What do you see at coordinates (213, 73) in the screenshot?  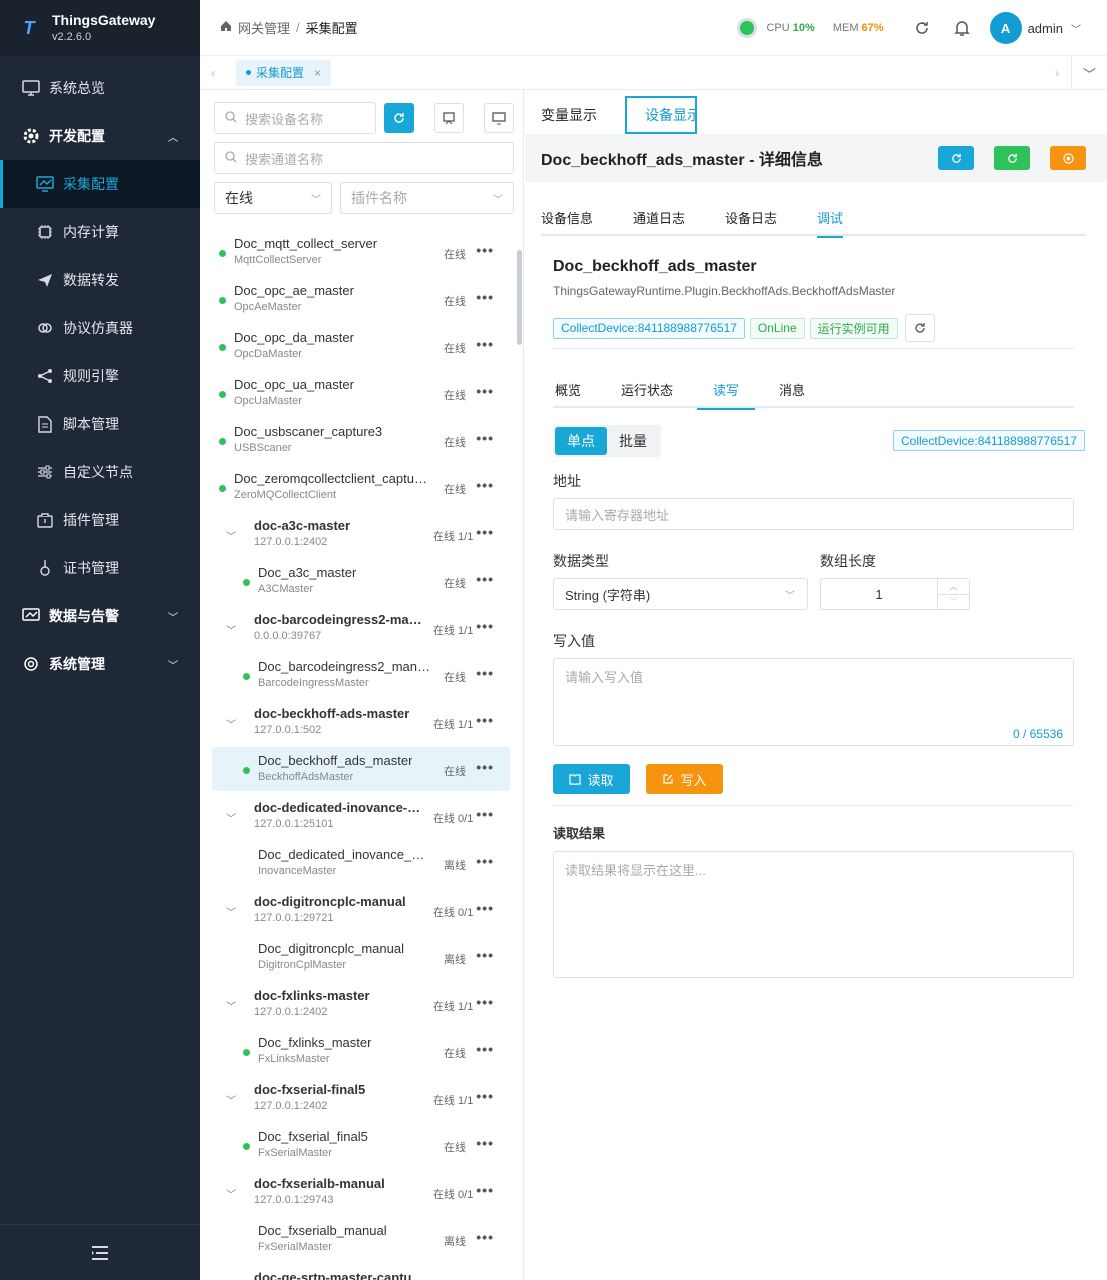 I see `chevron-left-icon: ‹` at bounding box center [213, 73].